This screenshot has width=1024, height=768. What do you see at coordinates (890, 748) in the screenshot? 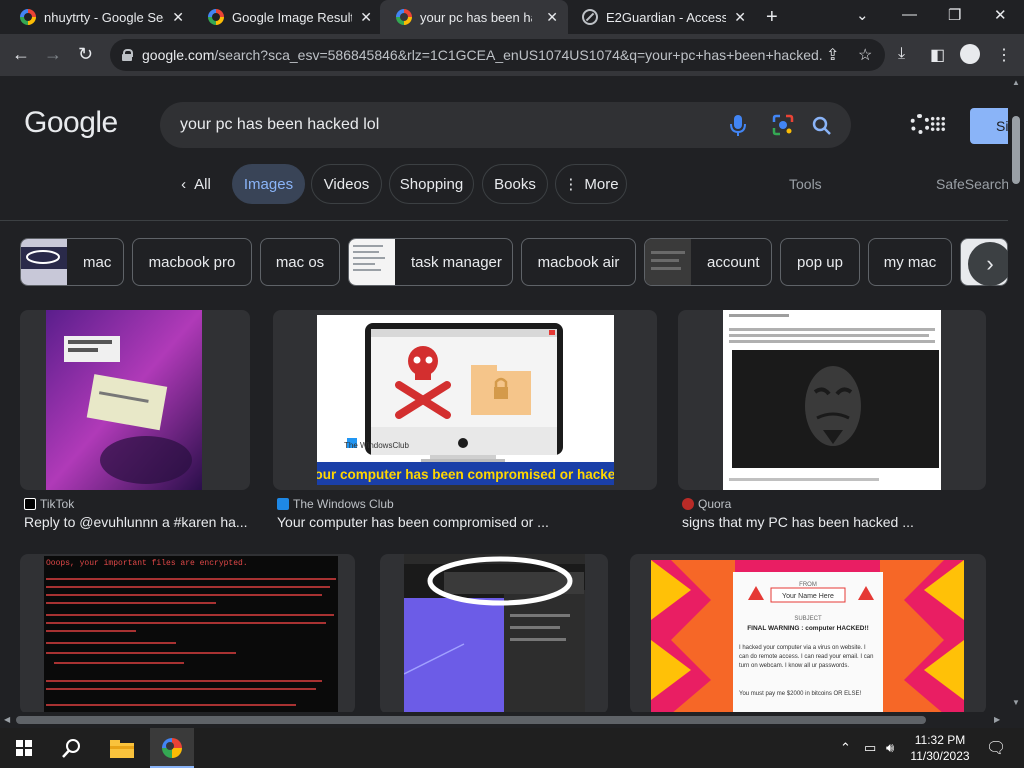
I see `volume-icon: 🔊︎` at bounding box center [890, 748].